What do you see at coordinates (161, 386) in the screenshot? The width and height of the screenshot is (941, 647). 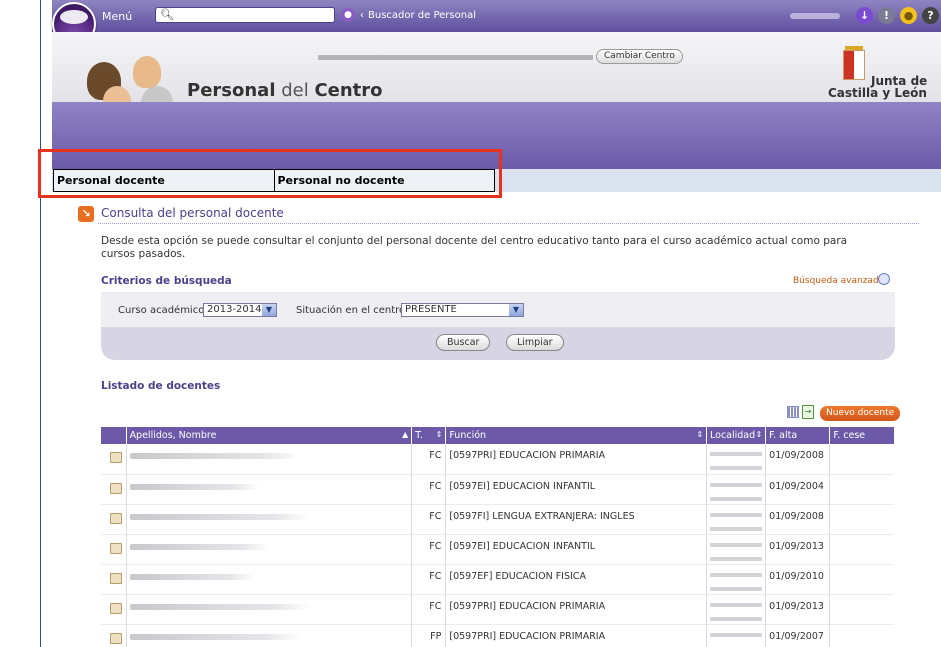 I see `listing-title: Listado de docentes` at bounding box center [161, 386].